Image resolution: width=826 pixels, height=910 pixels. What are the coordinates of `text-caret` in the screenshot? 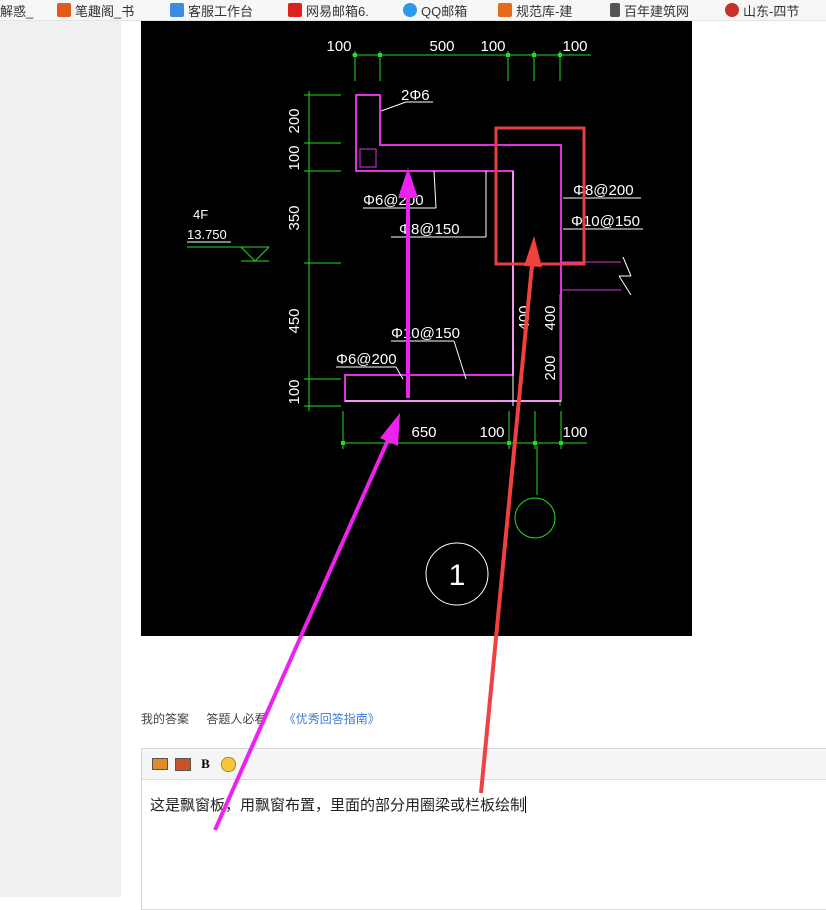 It's located at (526, 804).